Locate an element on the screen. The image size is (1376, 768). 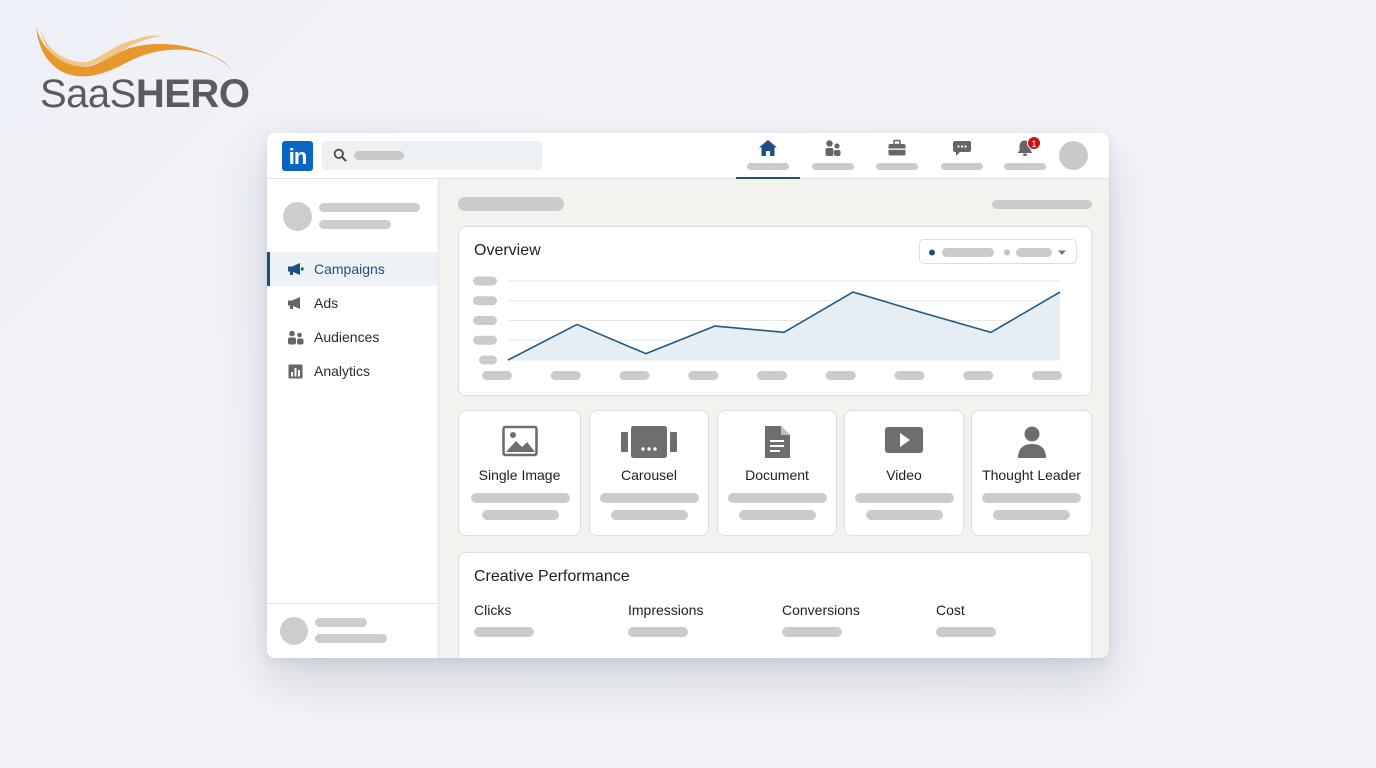
format-tile-thought-leader: Thought Leader is located at coordinates (1031, 473).